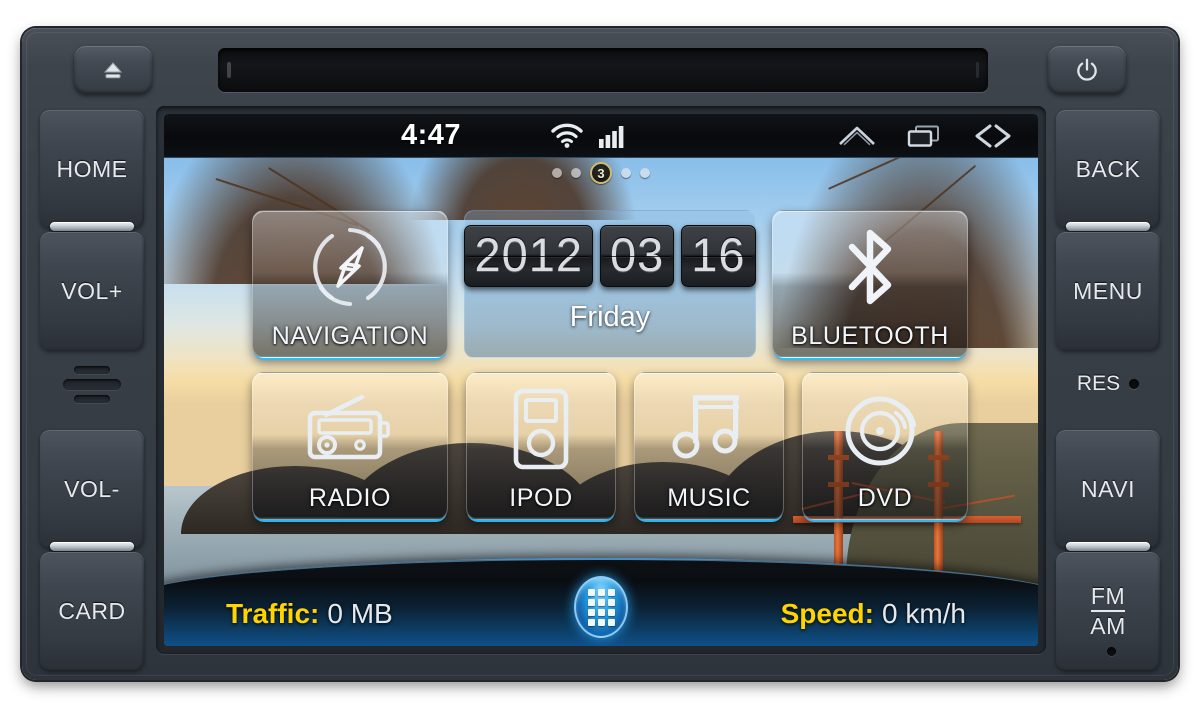 The width and height of the screenshot is (1200, 709). Describe the element at coordinates (1108, 169) in the screenshot. I see `hardkey-back: BACK` at that location.